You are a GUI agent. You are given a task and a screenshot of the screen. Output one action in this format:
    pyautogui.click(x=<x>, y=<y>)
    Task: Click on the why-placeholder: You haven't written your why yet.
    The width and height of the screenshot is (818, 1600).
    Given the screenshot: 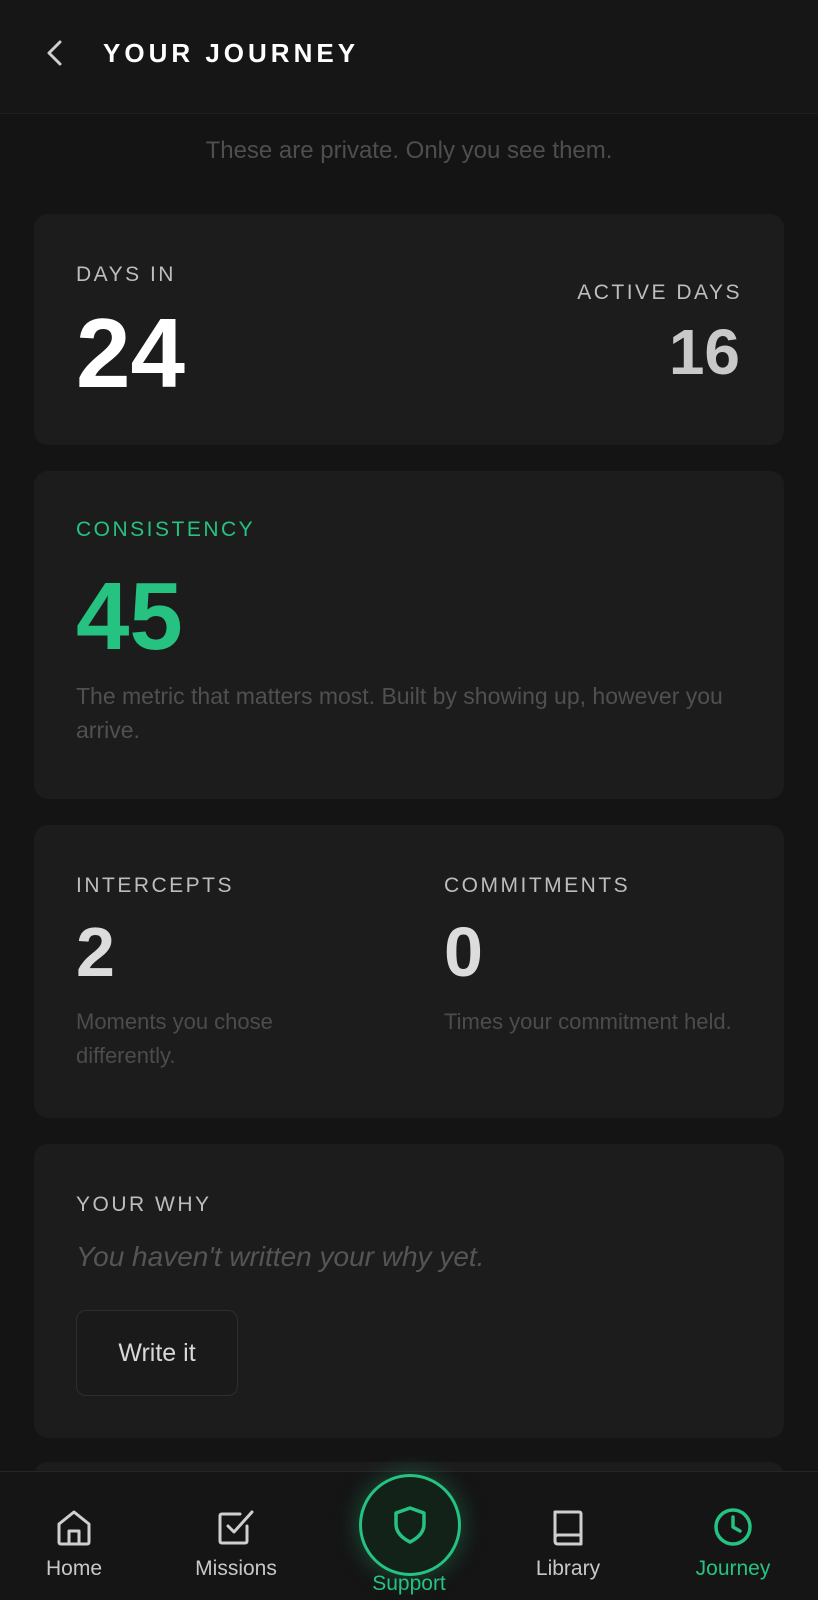 What is the action you would take?
    pyautogui.click(x=280, y=1256)
    